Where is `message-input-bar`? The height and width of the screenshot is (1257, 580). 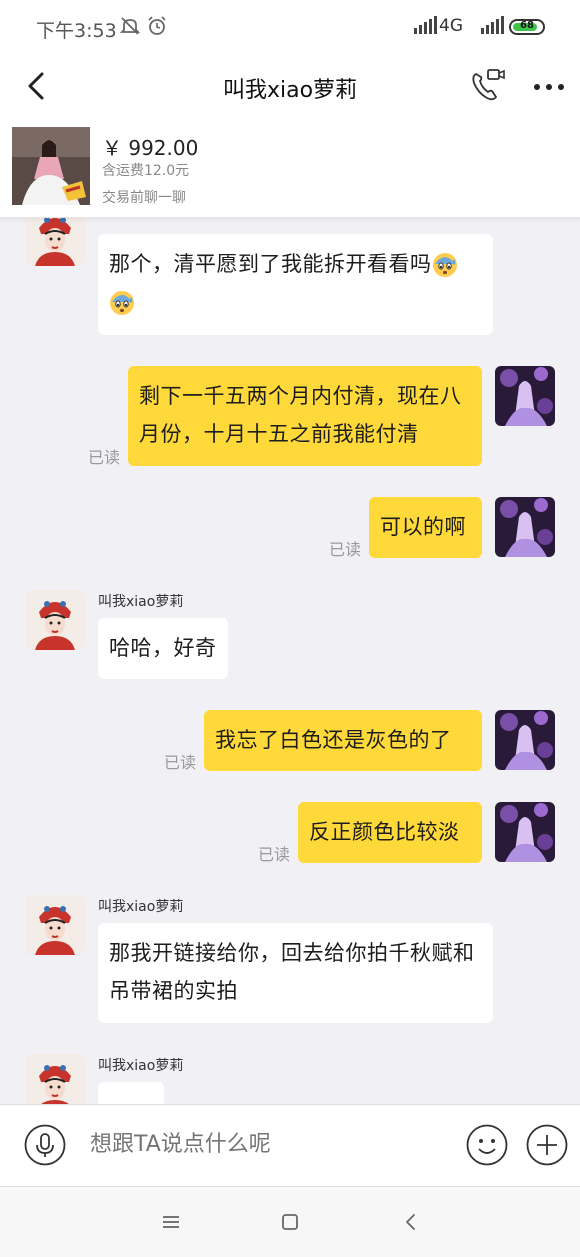 message-input-bar is located at coordinates (290, 1145).